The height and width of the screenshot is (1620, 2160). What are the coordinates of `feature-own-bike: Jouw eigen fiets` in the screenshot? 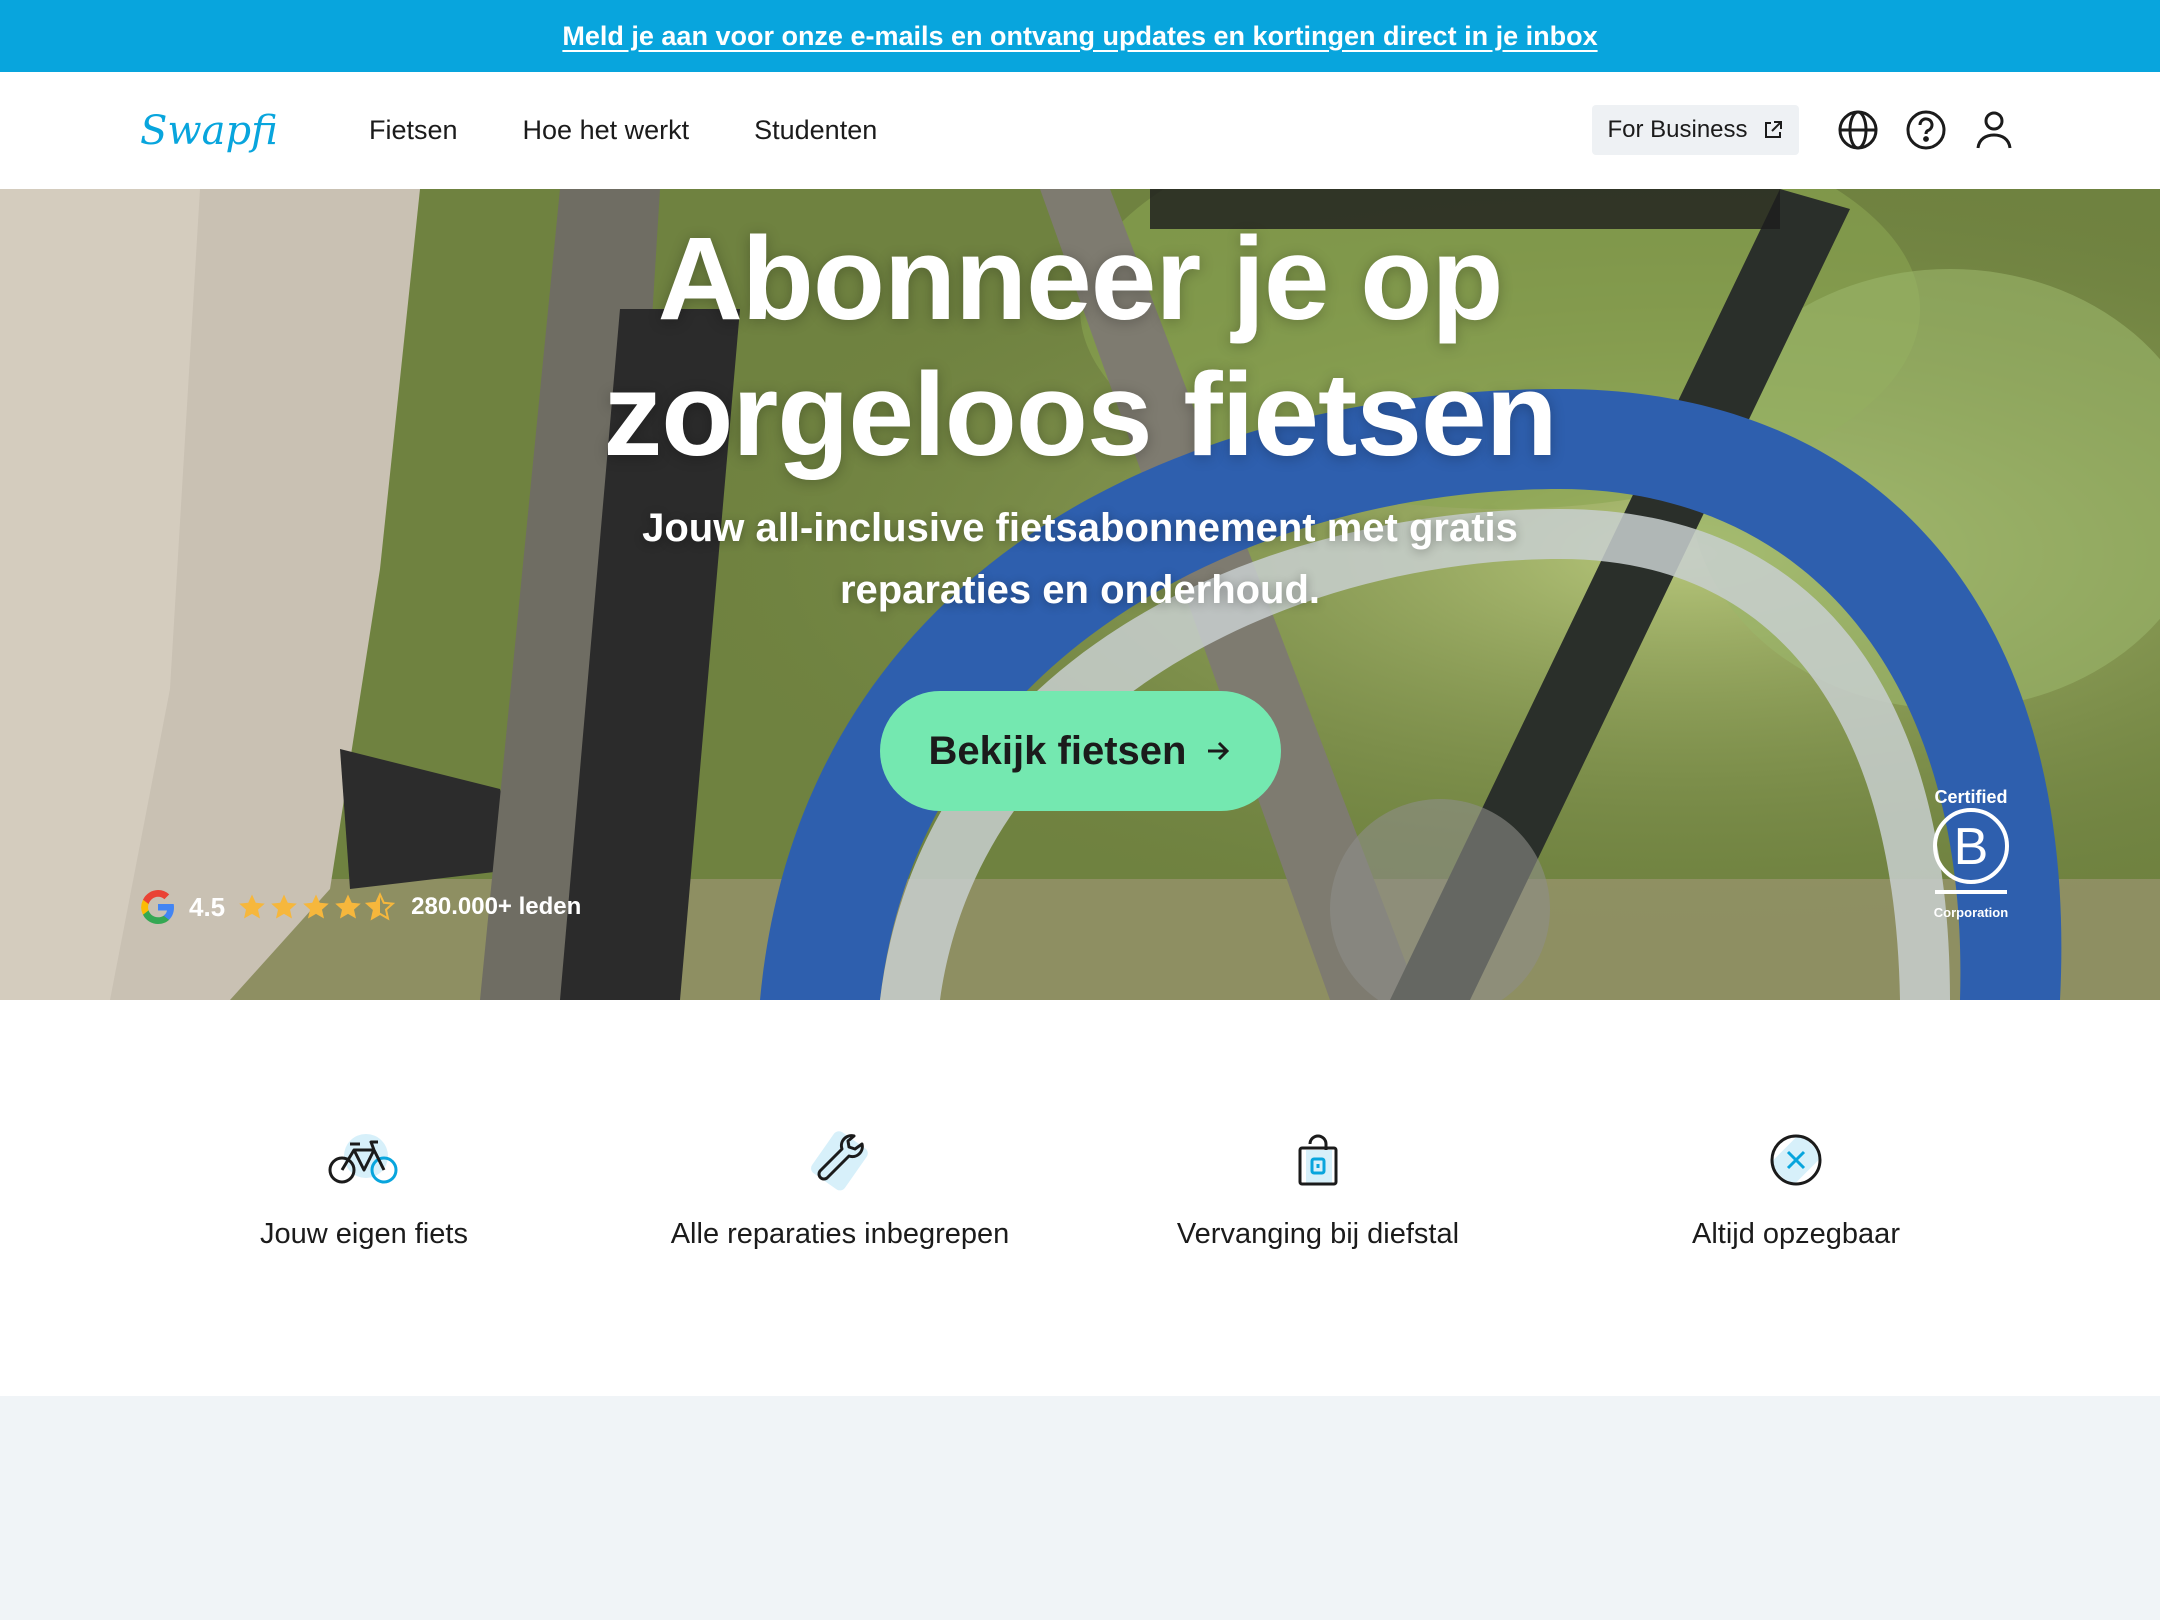 It's located at (364, 1189).